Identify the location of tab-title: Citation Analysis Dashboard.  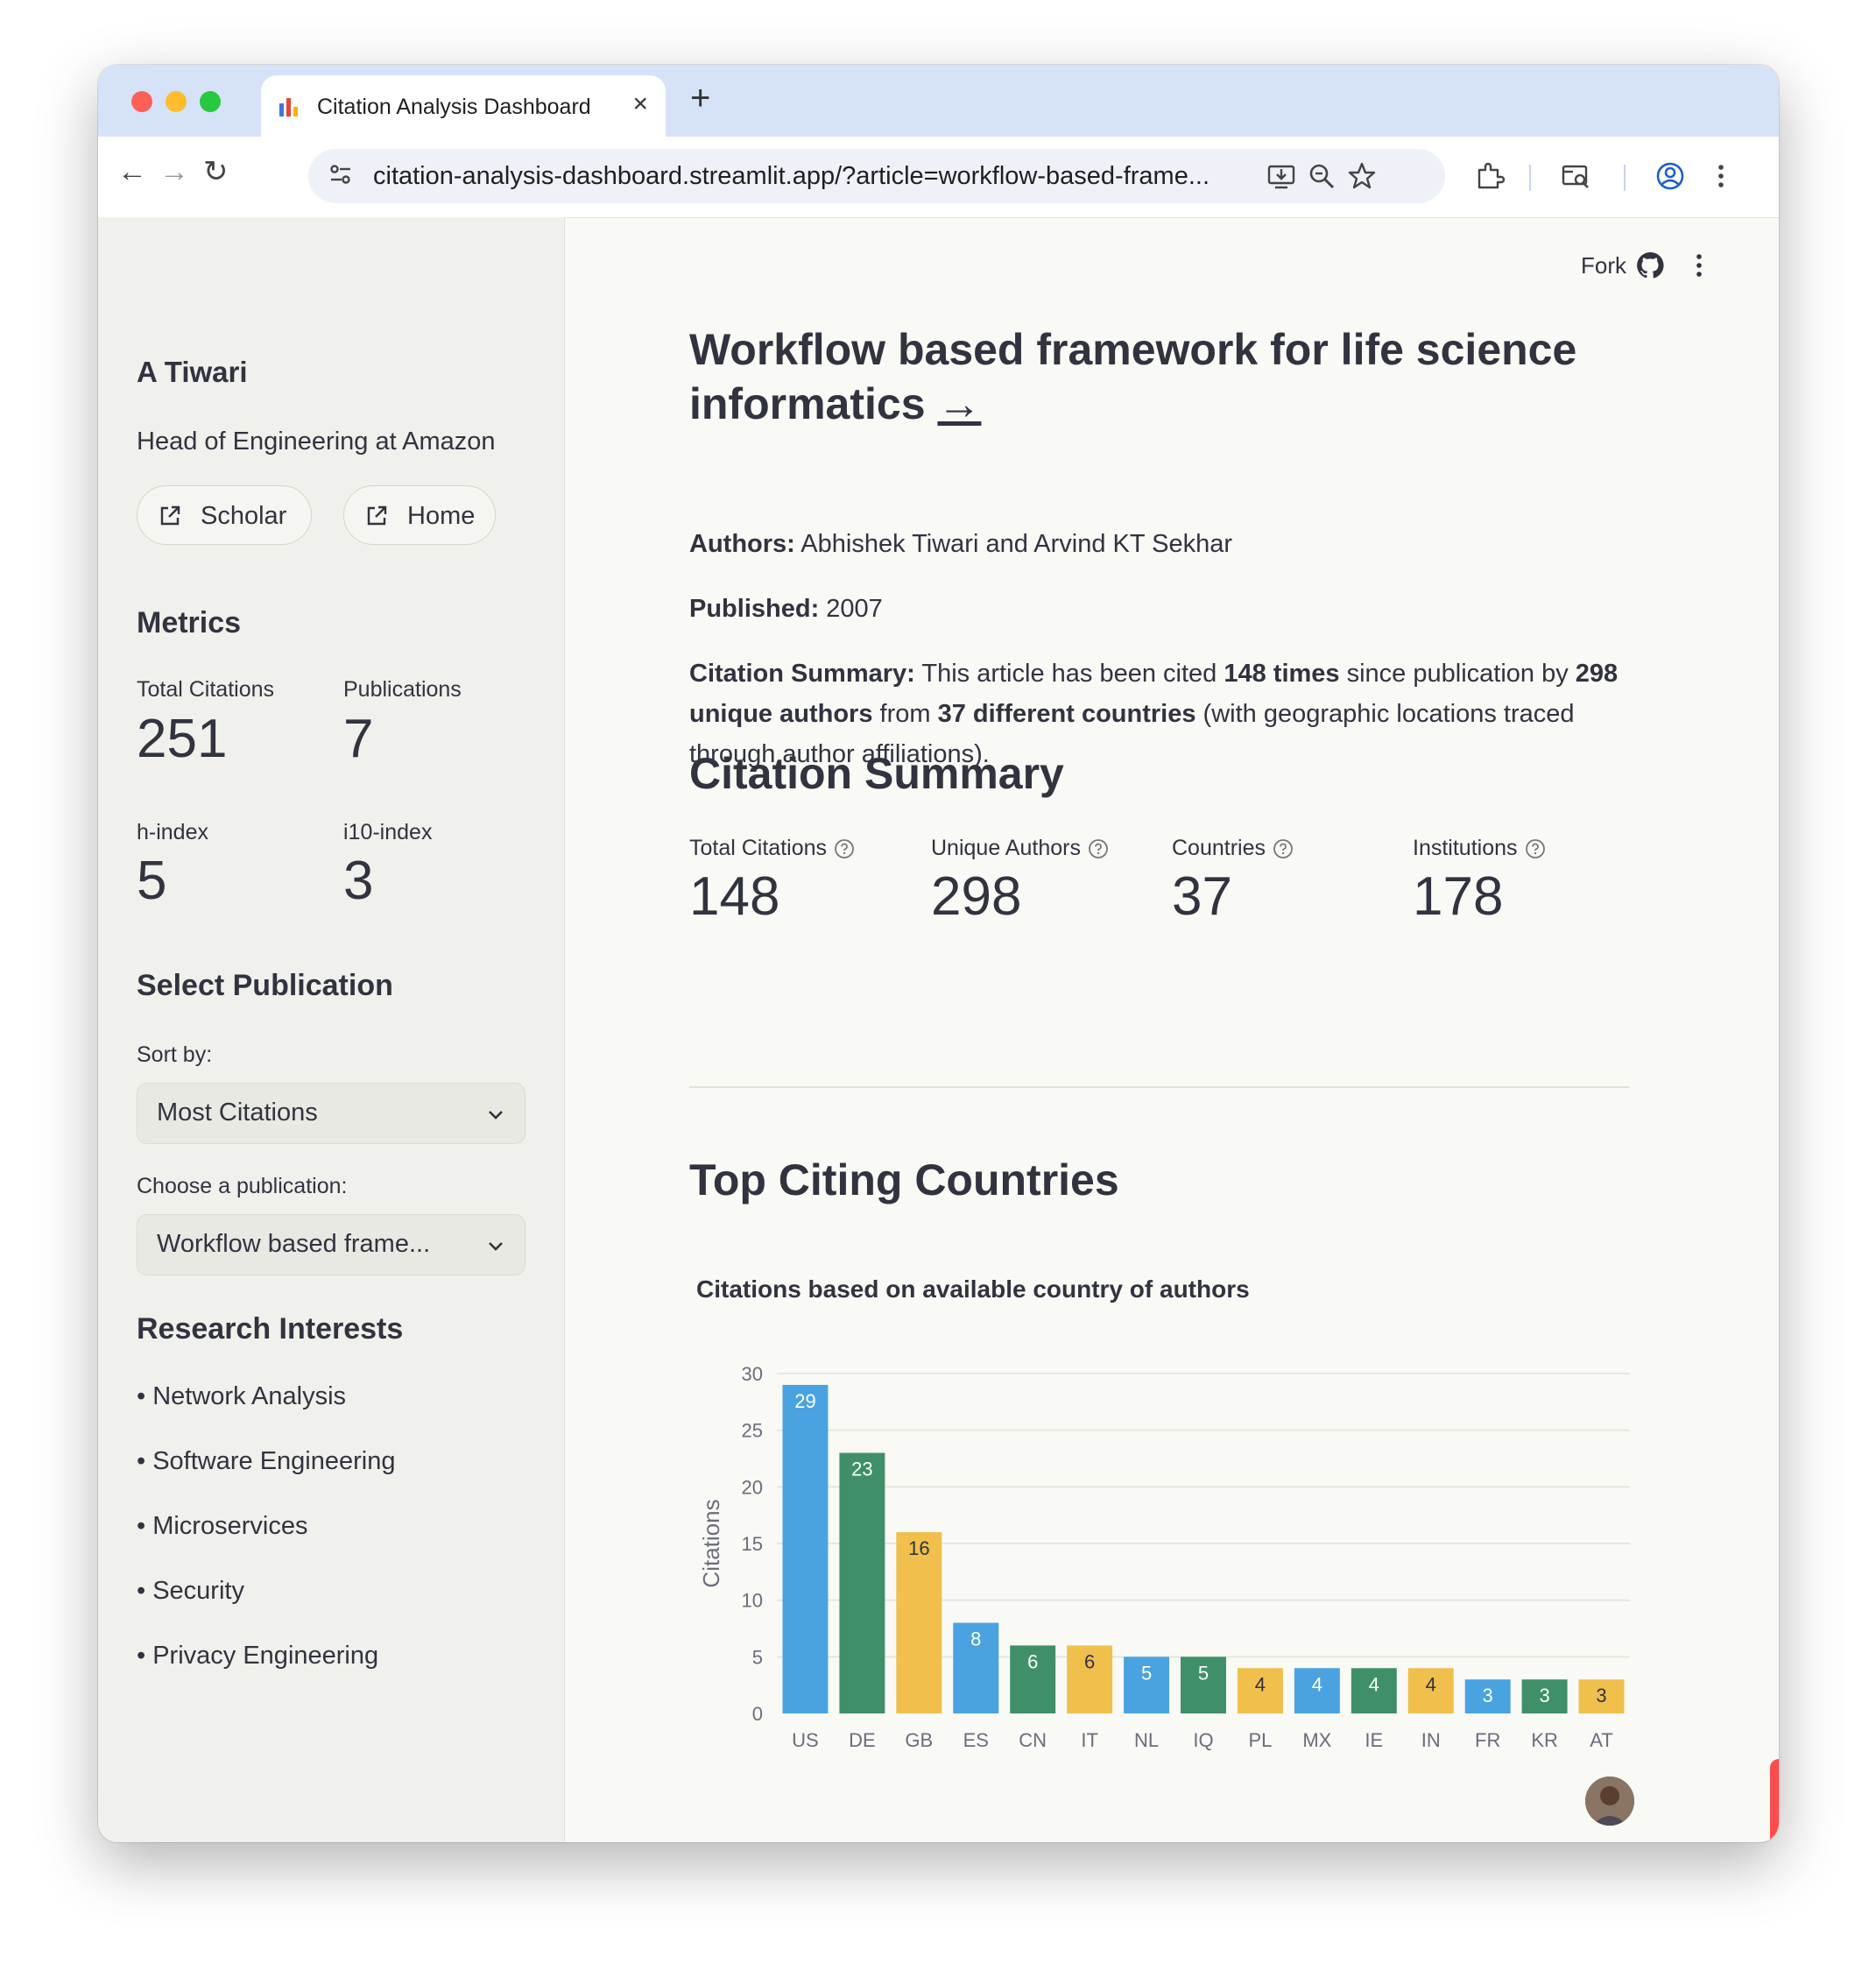
(454, 107).